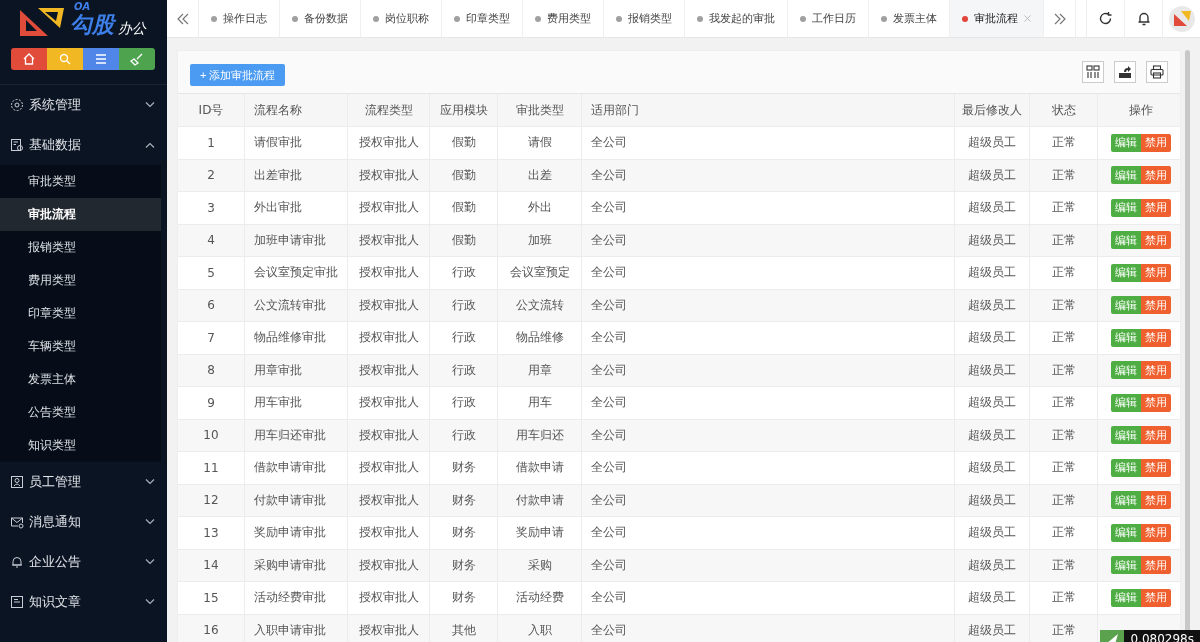 This screenshot has height=642, width=1200. I want to click on table-cell: 2, so click(211, 175).